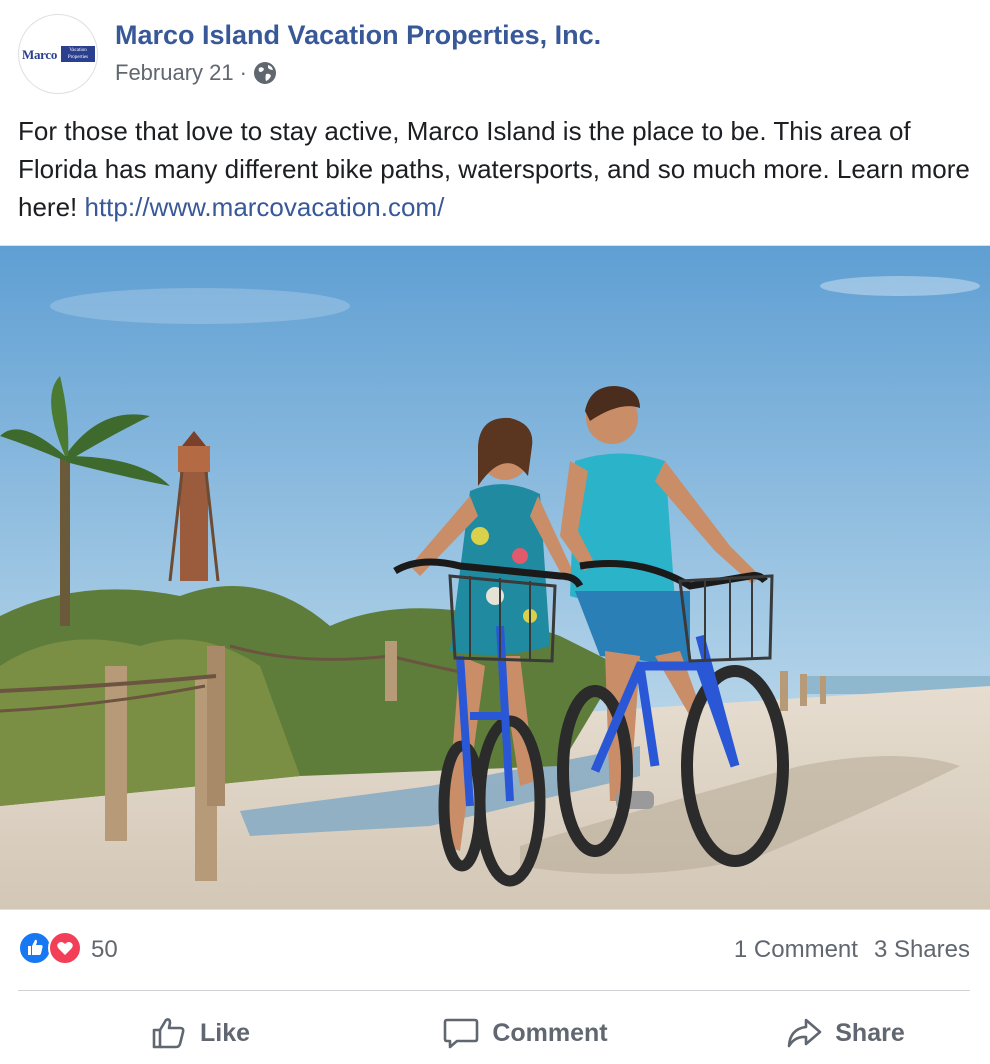 The height and width of the screenshot is (1064, 990). I want to click on like-reaction-icon, so click(35, 948).